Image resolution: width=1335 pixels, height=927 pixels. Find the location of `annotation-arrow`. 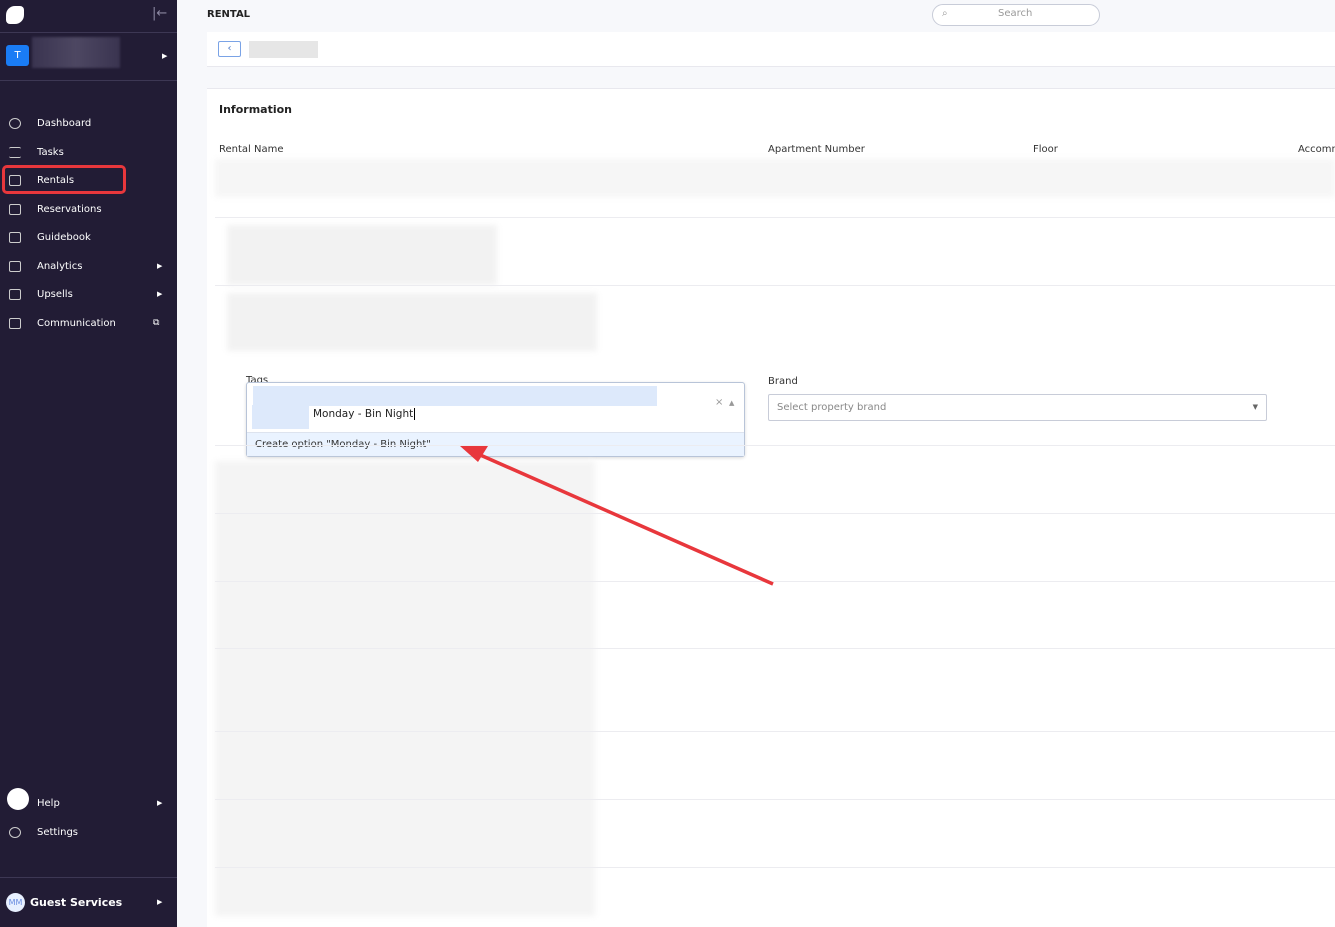

annotation-arrow is located at coordinates (617, 516).